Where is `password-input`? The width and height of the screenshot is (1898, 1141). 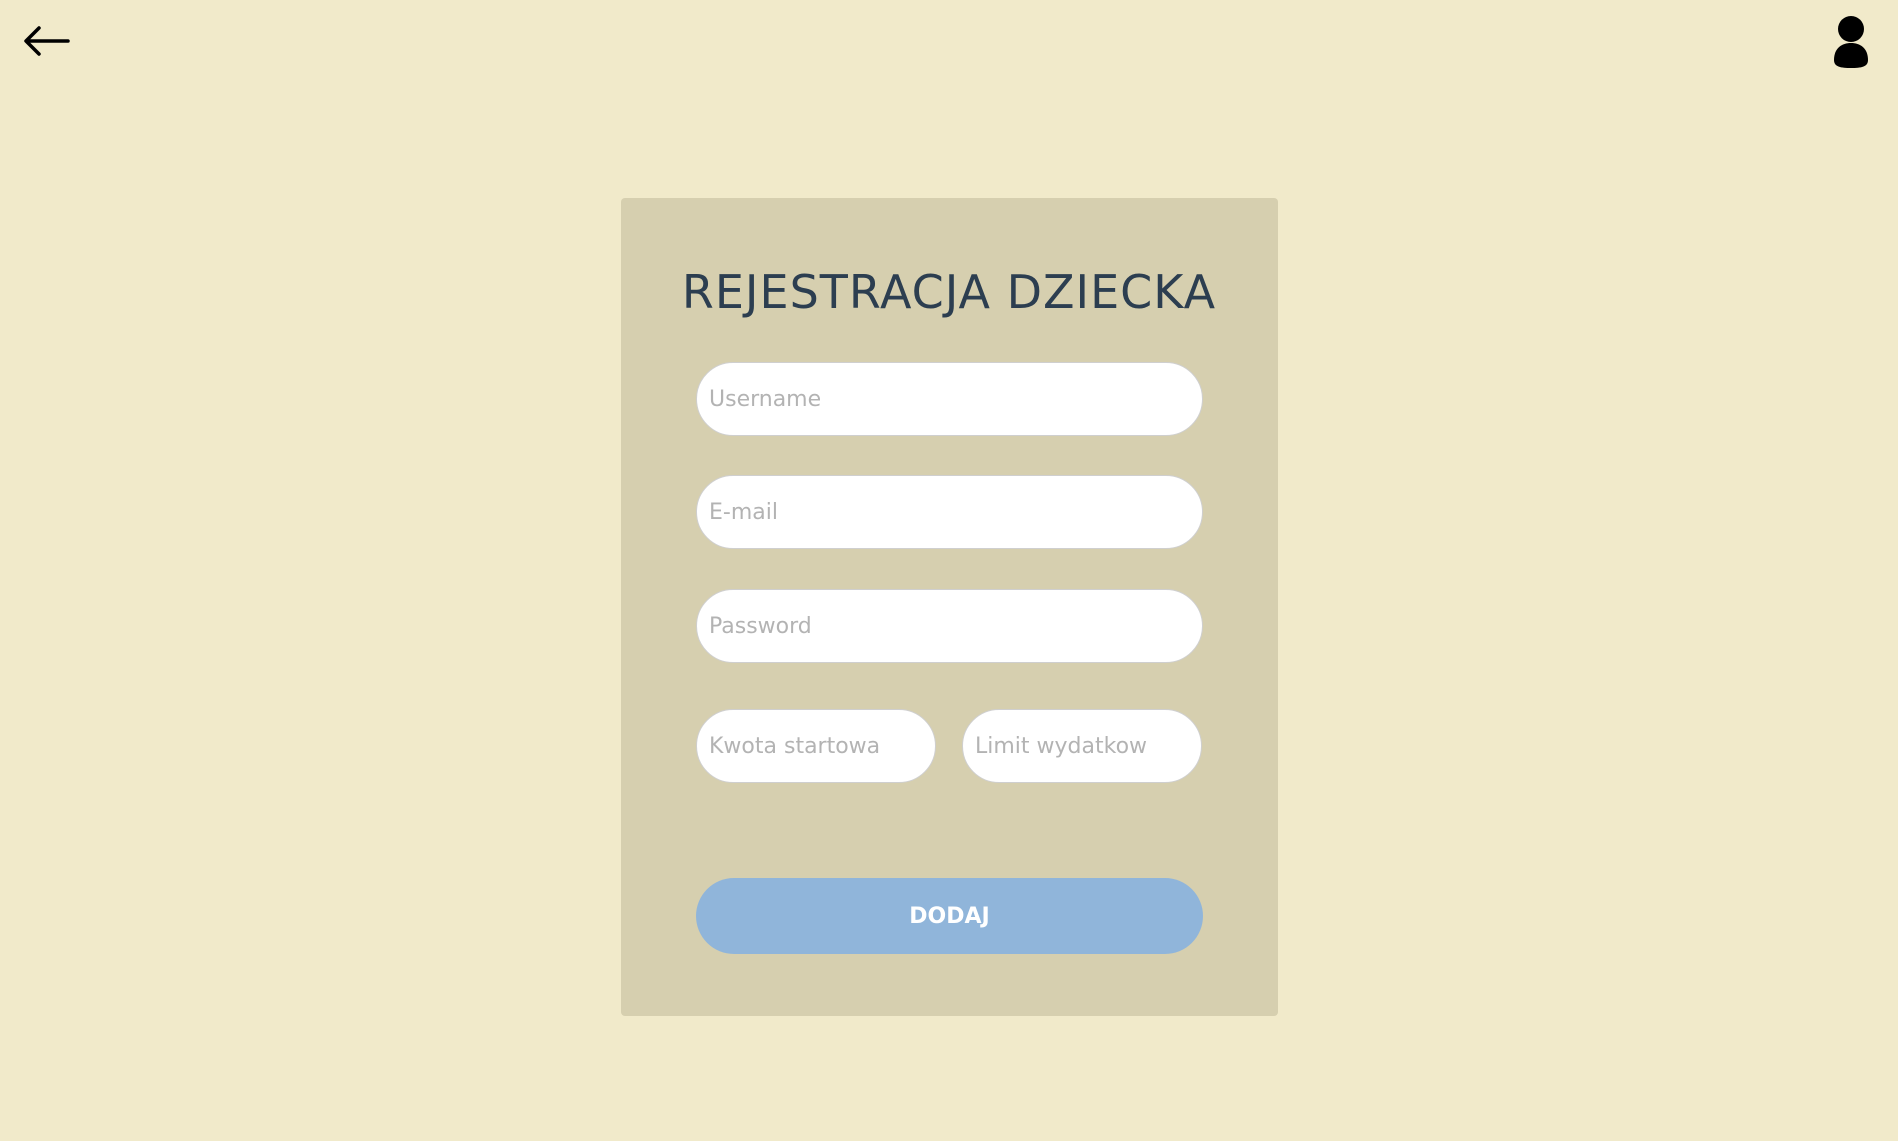 password-input is located at coordinates (949, 626).